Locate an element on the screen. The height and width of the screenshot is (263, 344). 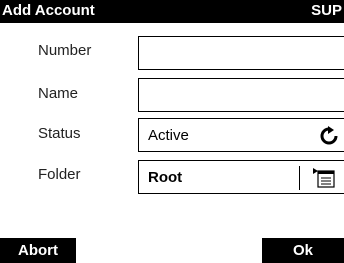
folder-divider is located at coordinates (299, 178).